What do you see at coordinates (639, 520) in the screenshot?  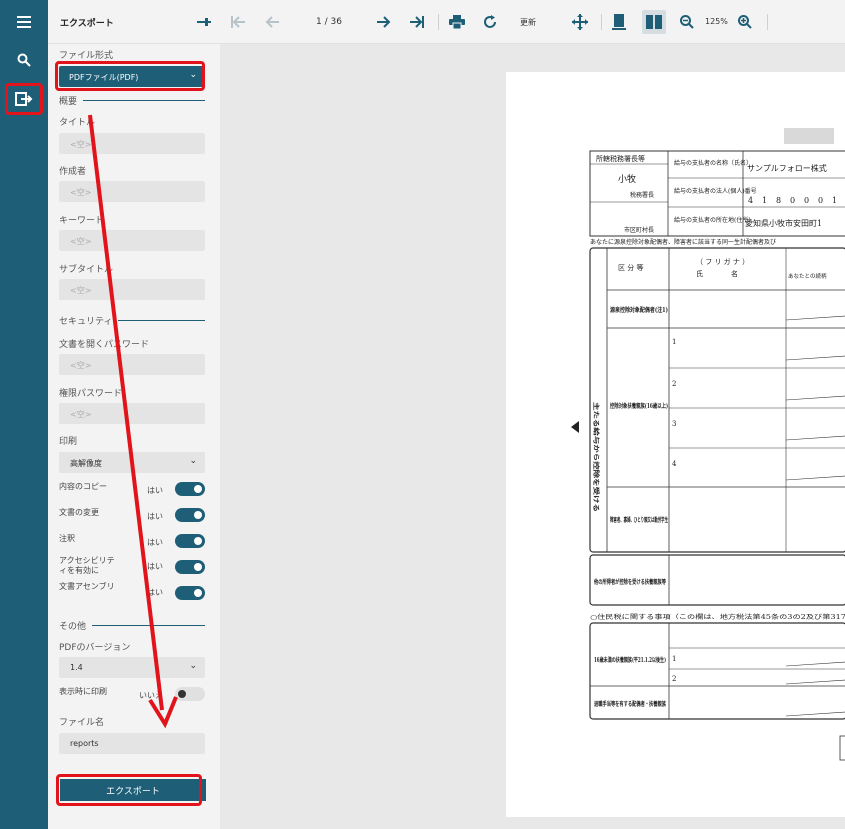 I see `doc-row-c: 障害者、寡婦、ひとり親又は勤労学生` at bounding box center [639, 520].